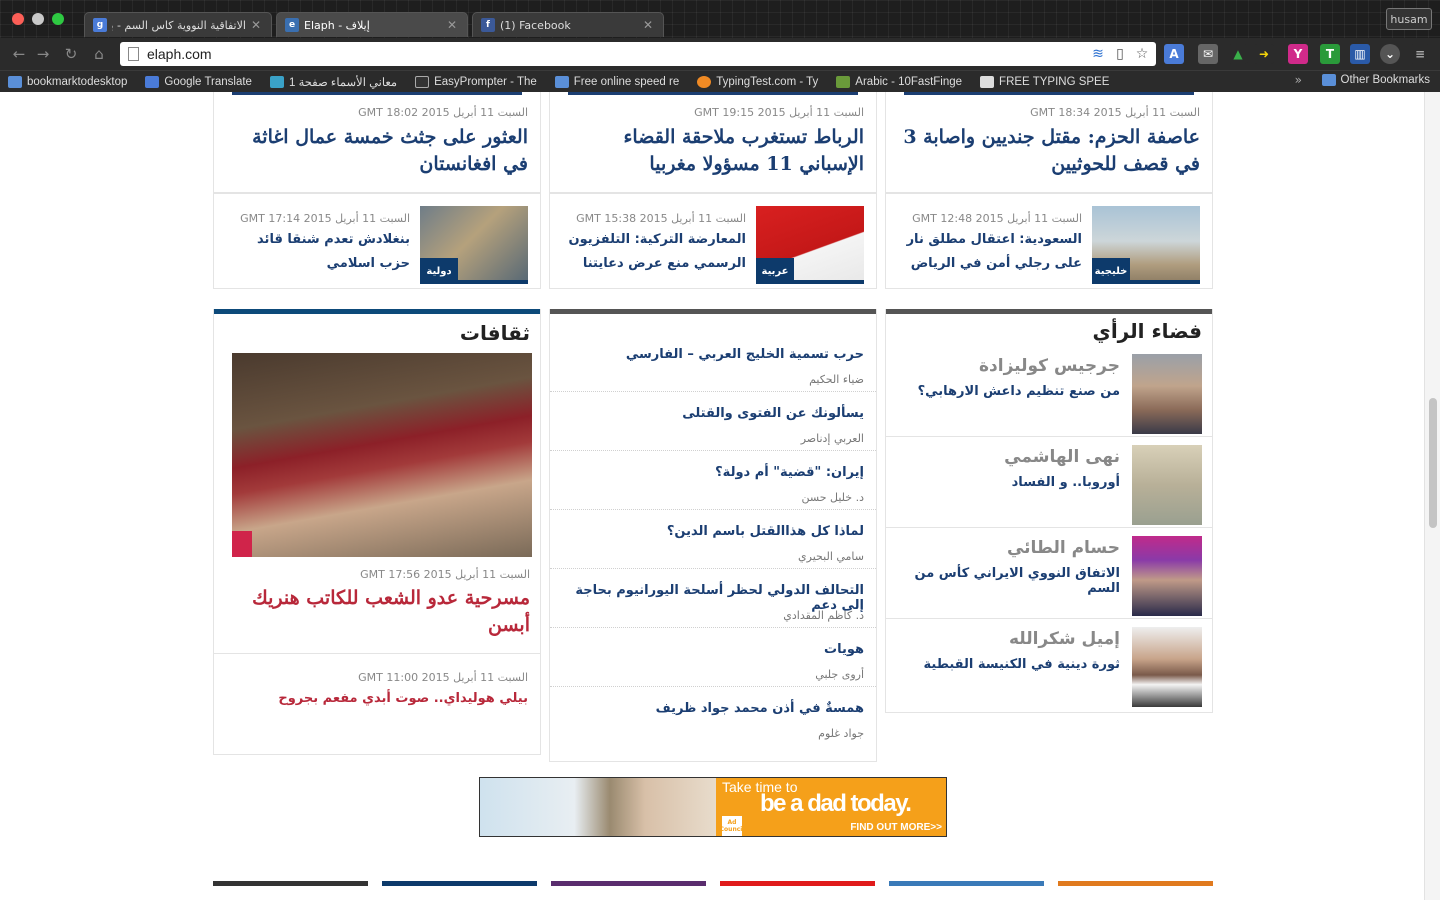  Describe the element at coordinates (1019, 391) in the screenshot. I see `opinion-title: من صنع تنظيم داعش الارهابي؟` at that location.